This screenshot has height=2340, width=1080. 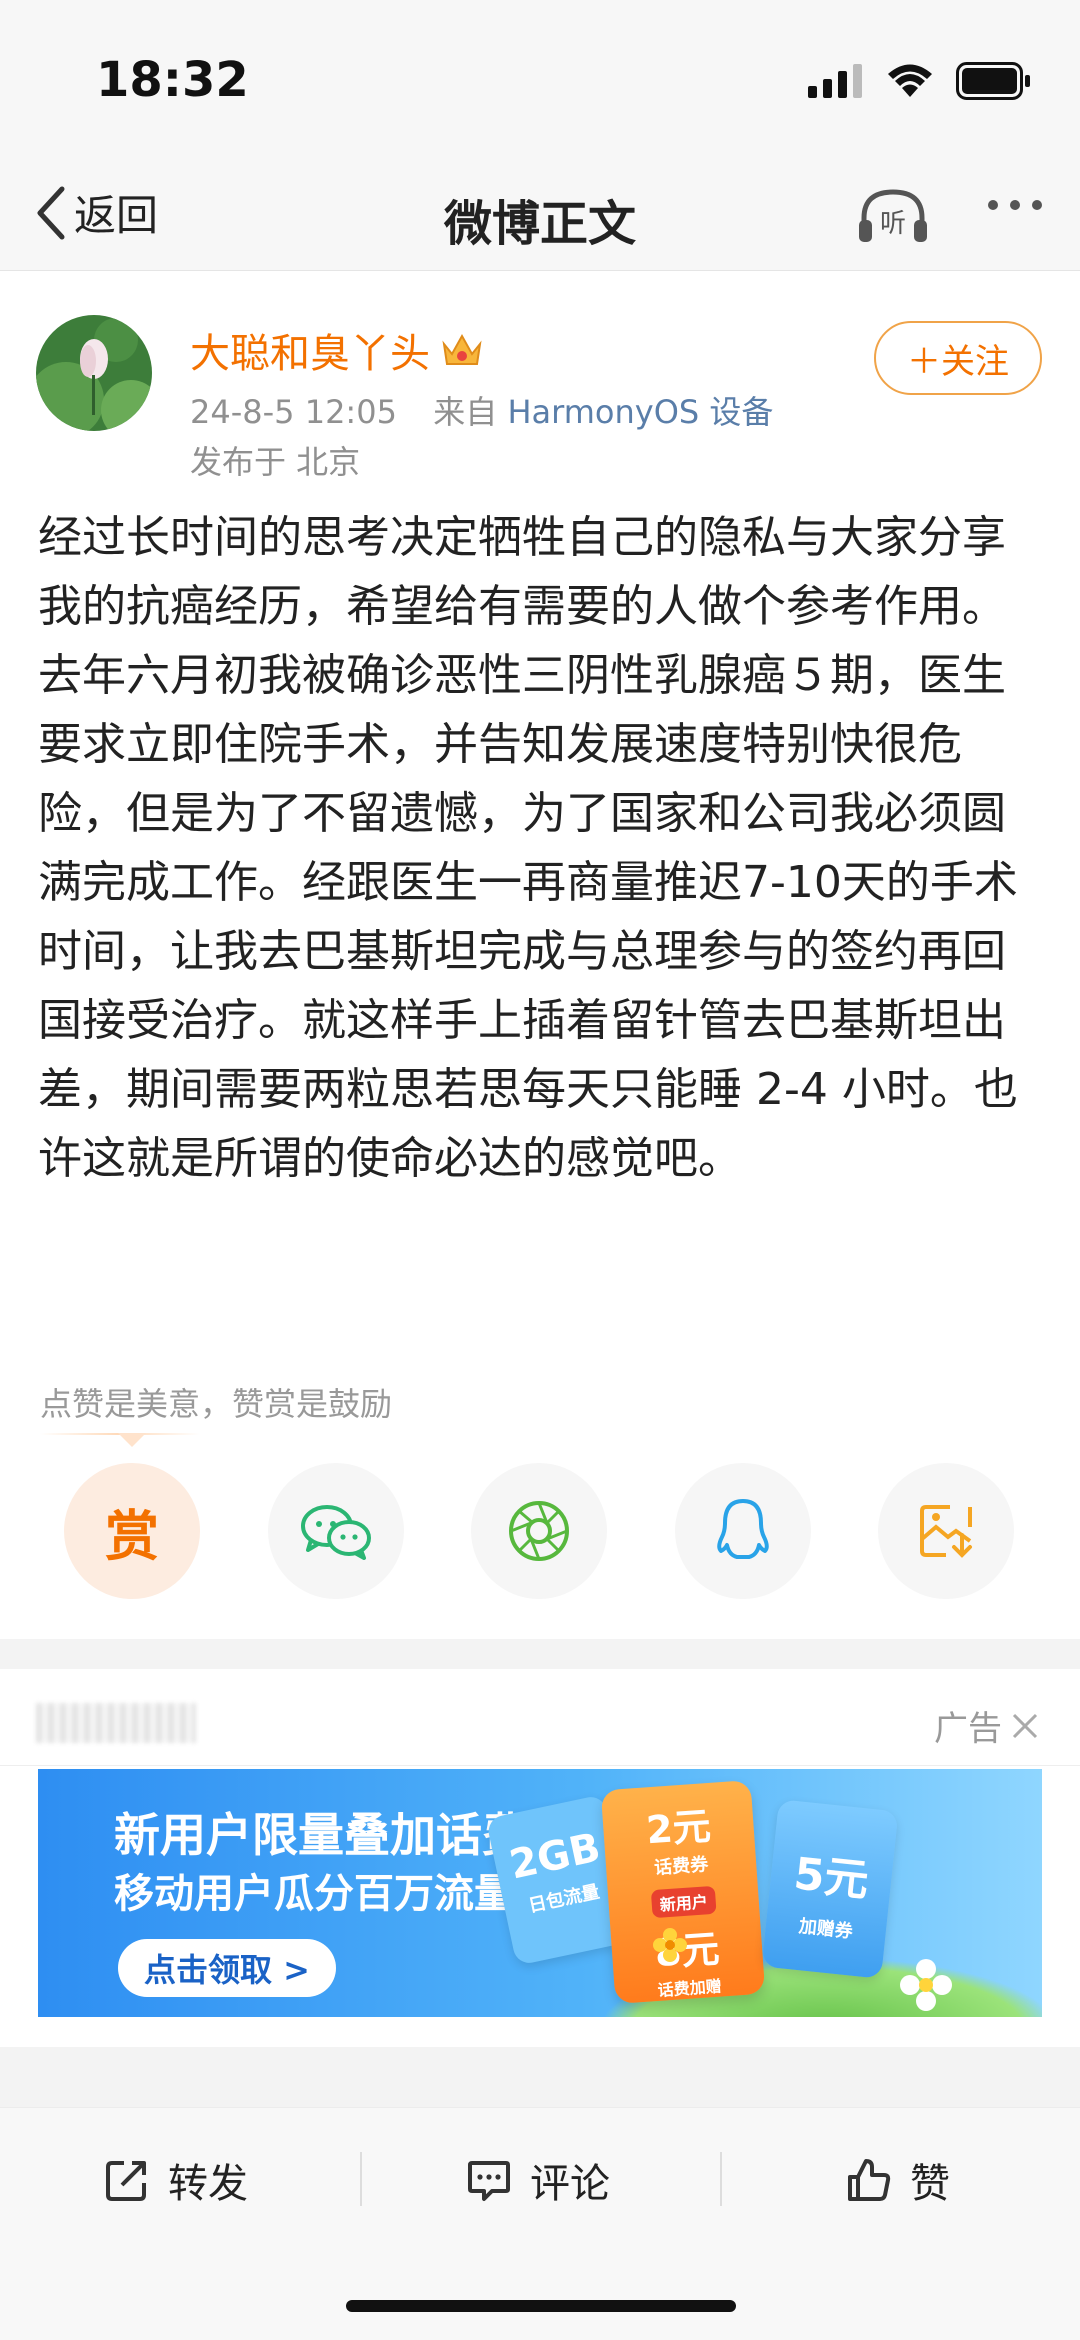 What do you see at coordinates (275, 462) in the screenshot?
I see `post-location: 发布于 北京` at bounding box center [275, 462].